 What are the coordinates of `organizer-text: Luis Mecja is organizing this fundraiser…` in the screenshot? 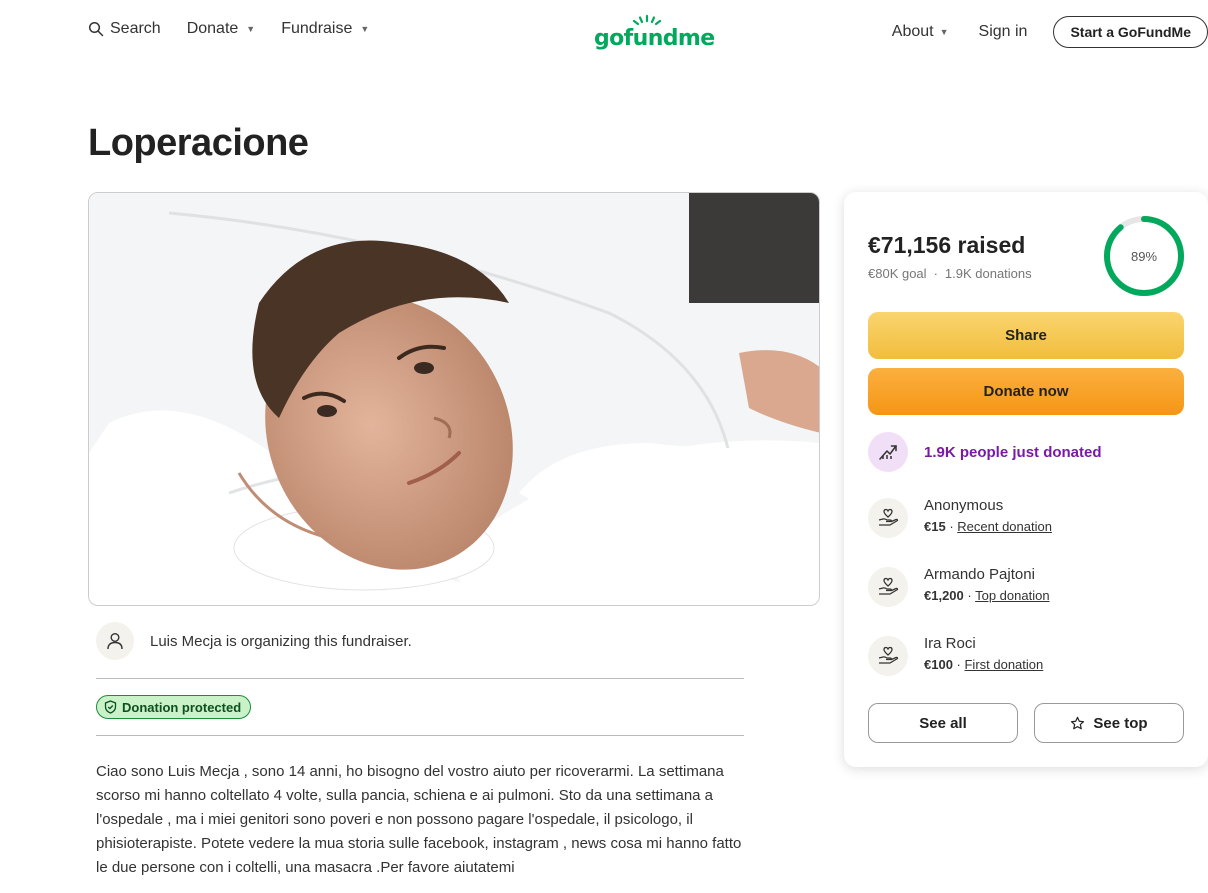 It's located at (281, 641).